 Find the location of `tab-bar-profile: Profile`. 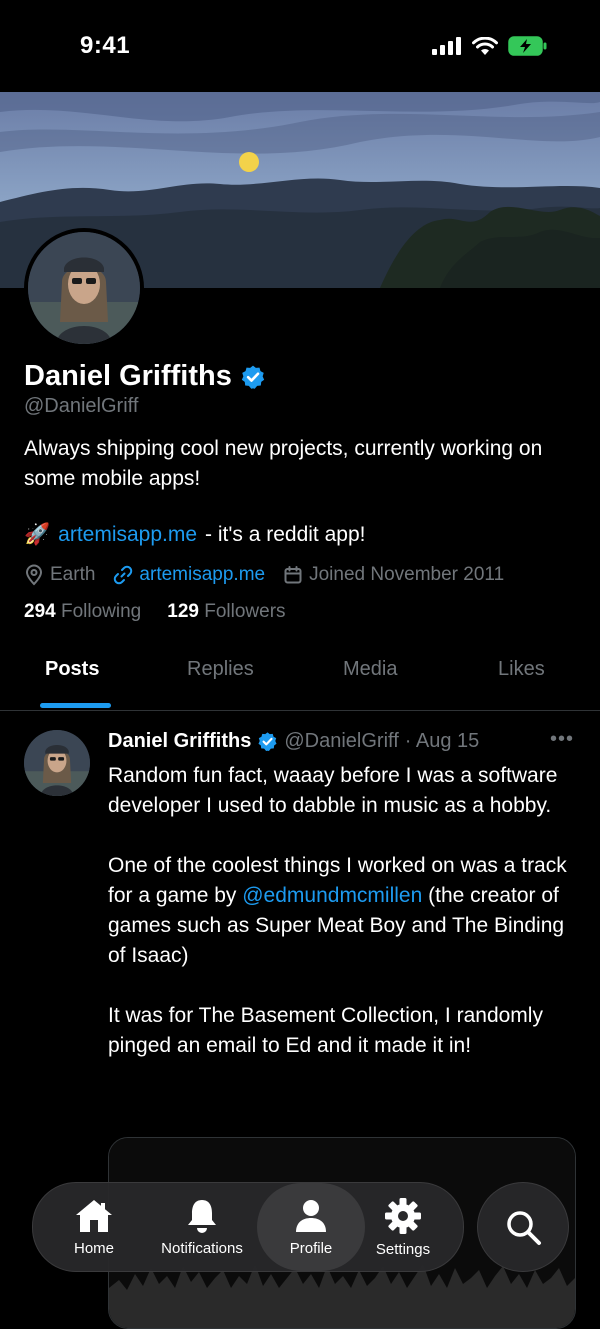

tab-bar-profile: Profile is located at coordinates (311, 1227).